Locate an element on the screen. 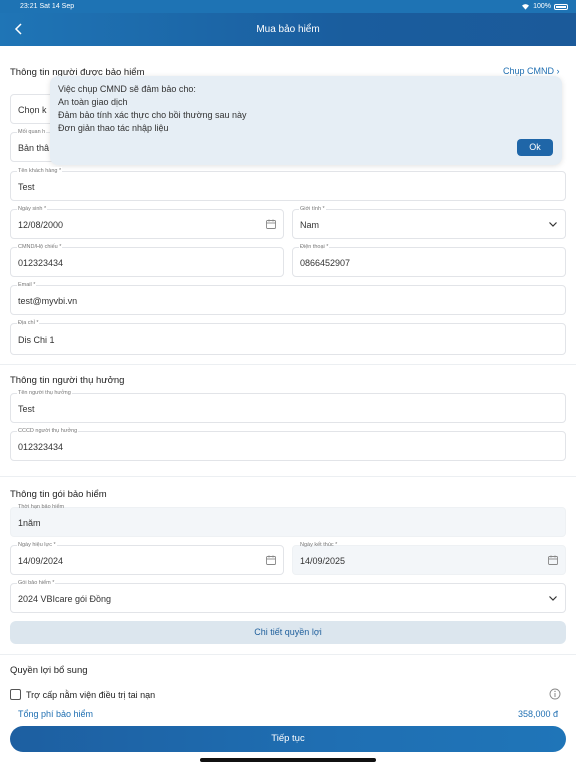  id-number-field: CMND/Hộ chiếu * 012323434 is located at coordinates (147, 260).